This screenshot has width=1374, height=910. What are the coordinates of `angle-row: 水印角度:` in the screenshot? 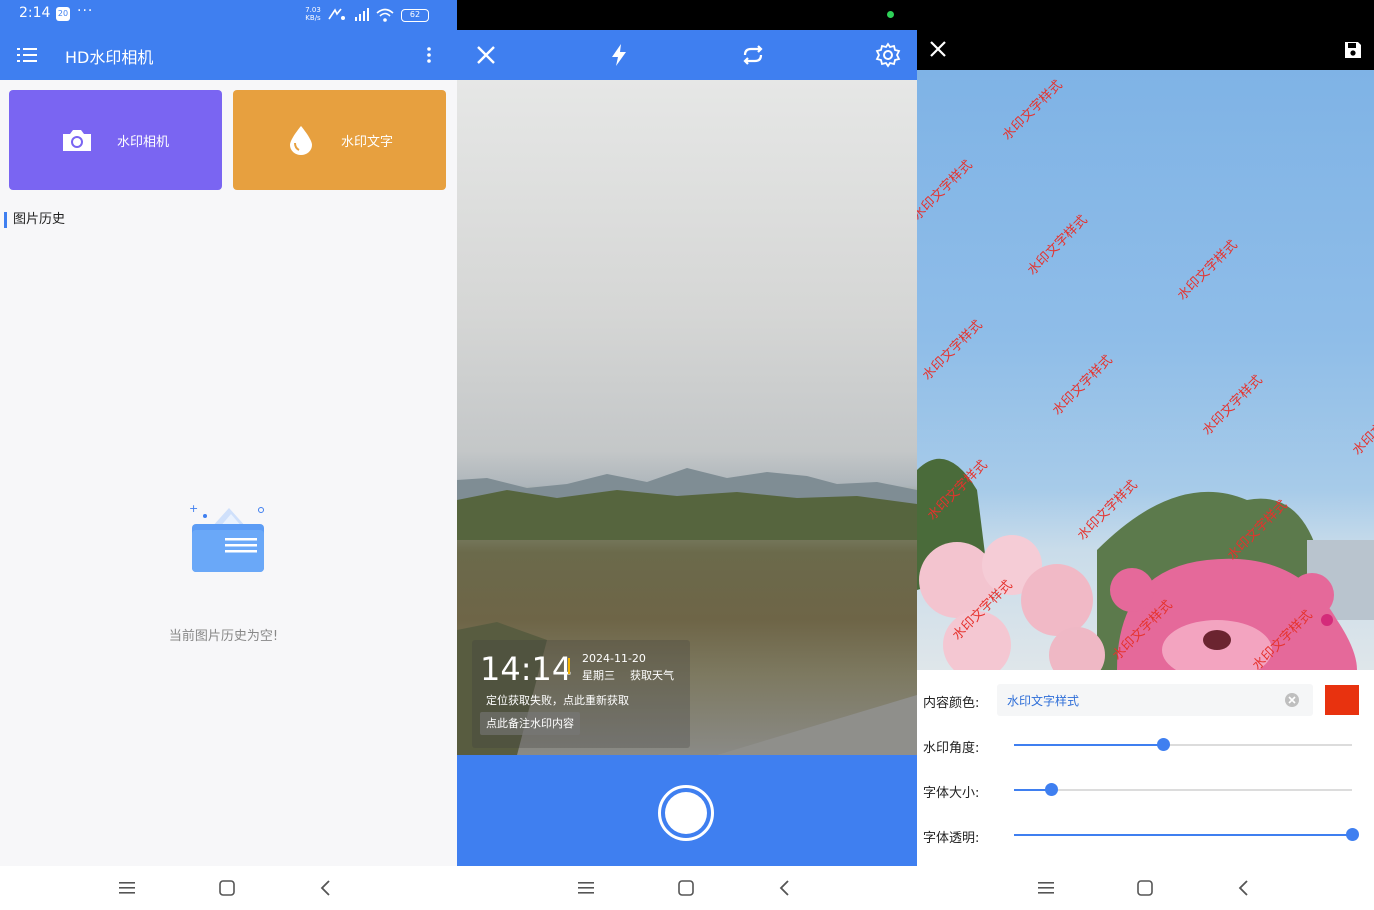 It's located at (1145, 745).